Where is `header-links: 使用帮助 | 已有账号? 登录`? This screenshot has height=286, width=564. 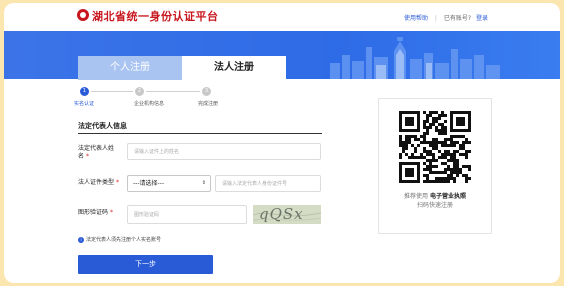 header-links: 使用帮助 | 已有账号? 登录 is located at coordinates (446, 17).